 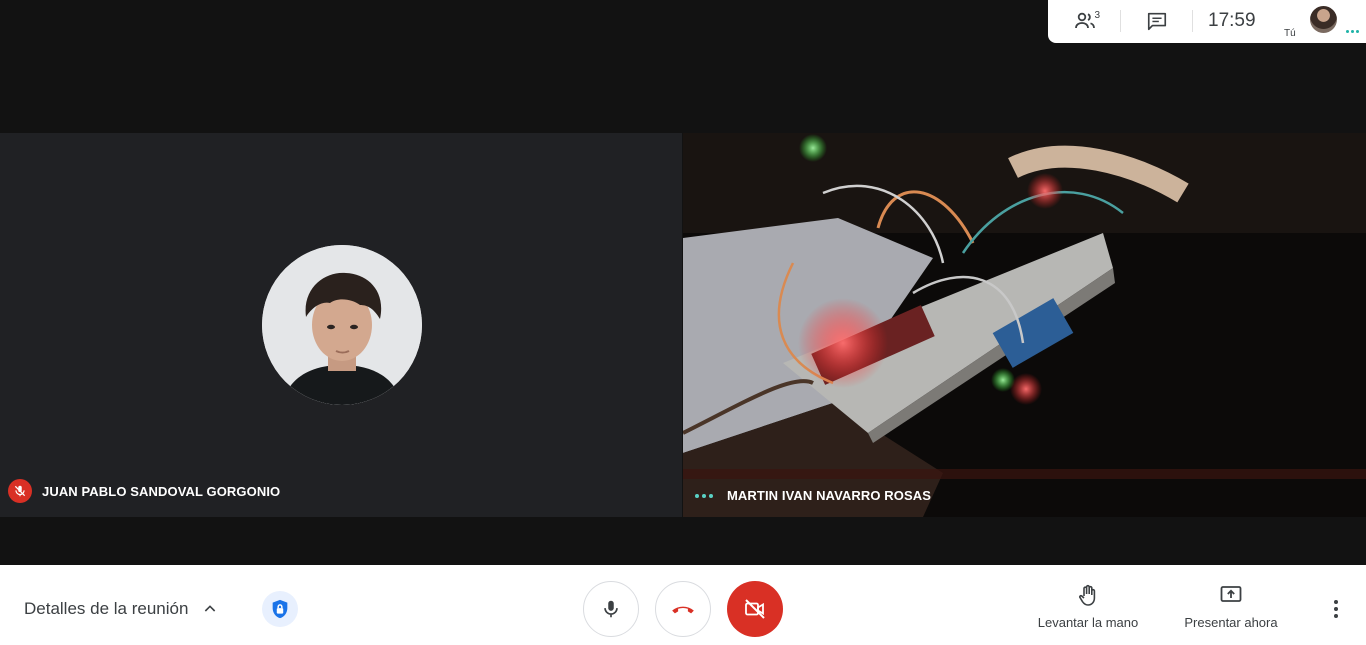 What do you see at coordinates (1231, 606) in the screenshot?
I see `present-now-button: Presentar ahora` at bounding box center [1231, 606].